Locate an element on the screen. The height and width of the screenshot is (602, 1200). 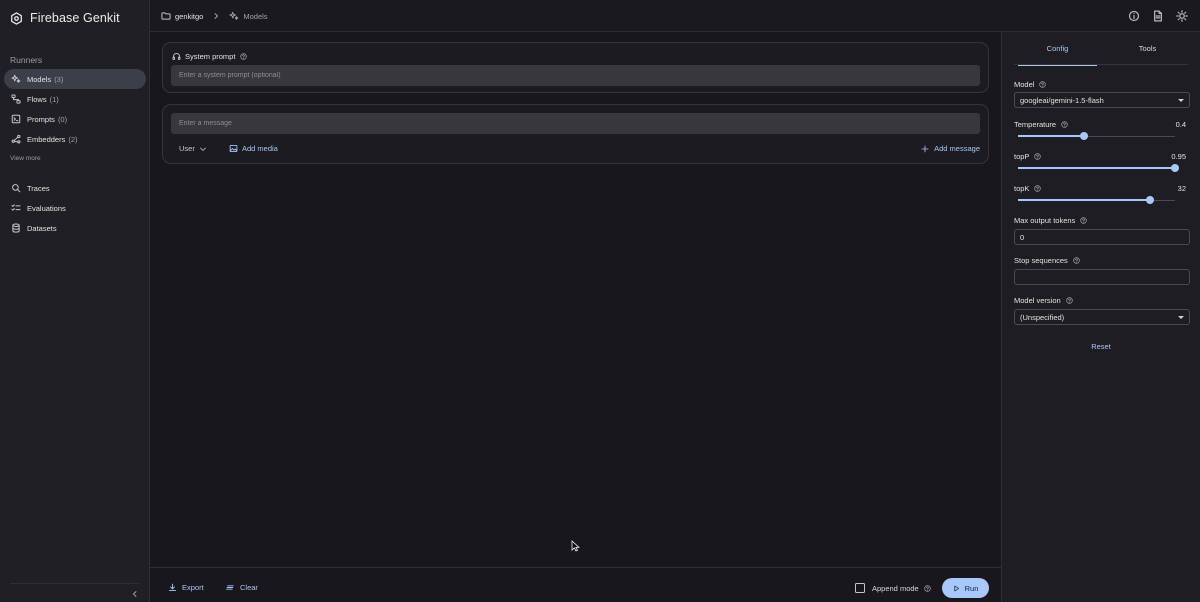
export-button: Export is located at coordinates (186, 587).